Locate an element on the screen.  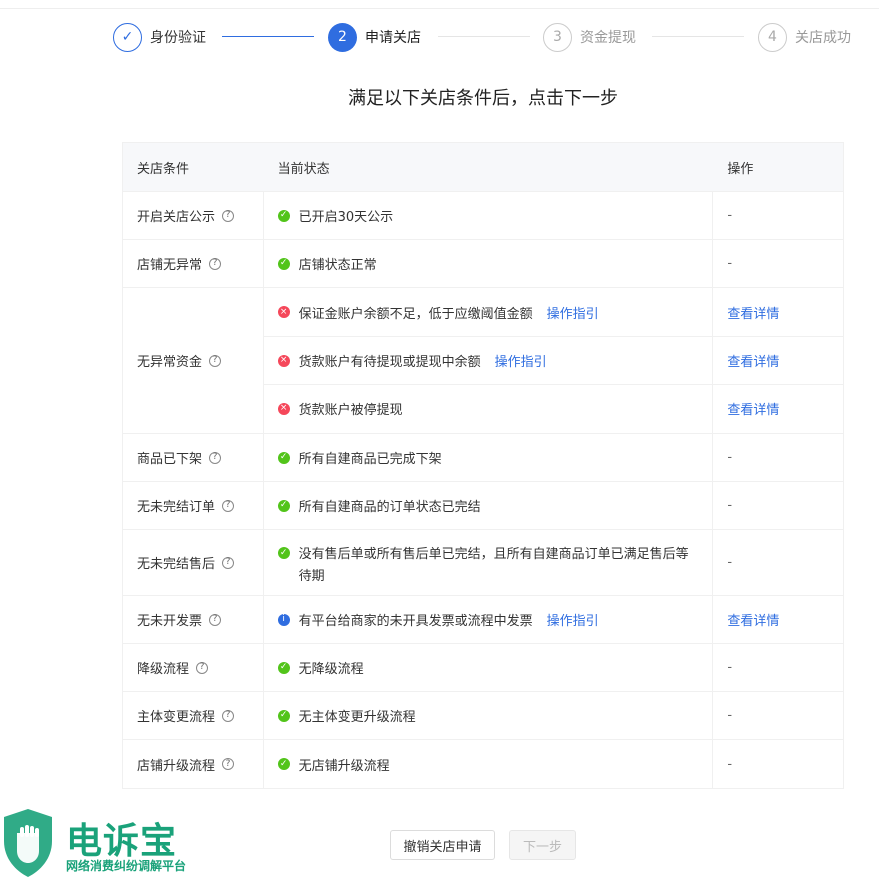
action-cell: 查看详情 is located at coordinates (778, 619).